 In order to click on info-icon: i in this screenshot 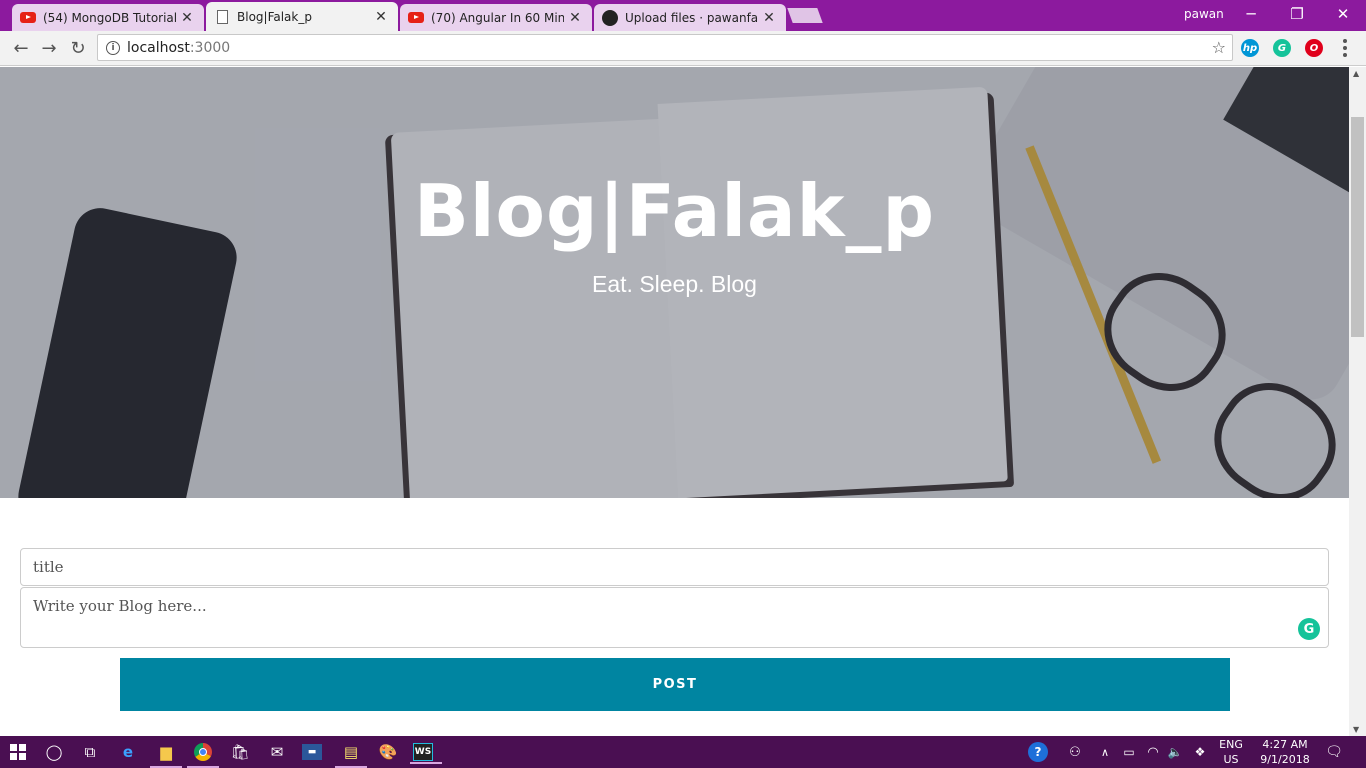, I will do `click(113, 47)`.